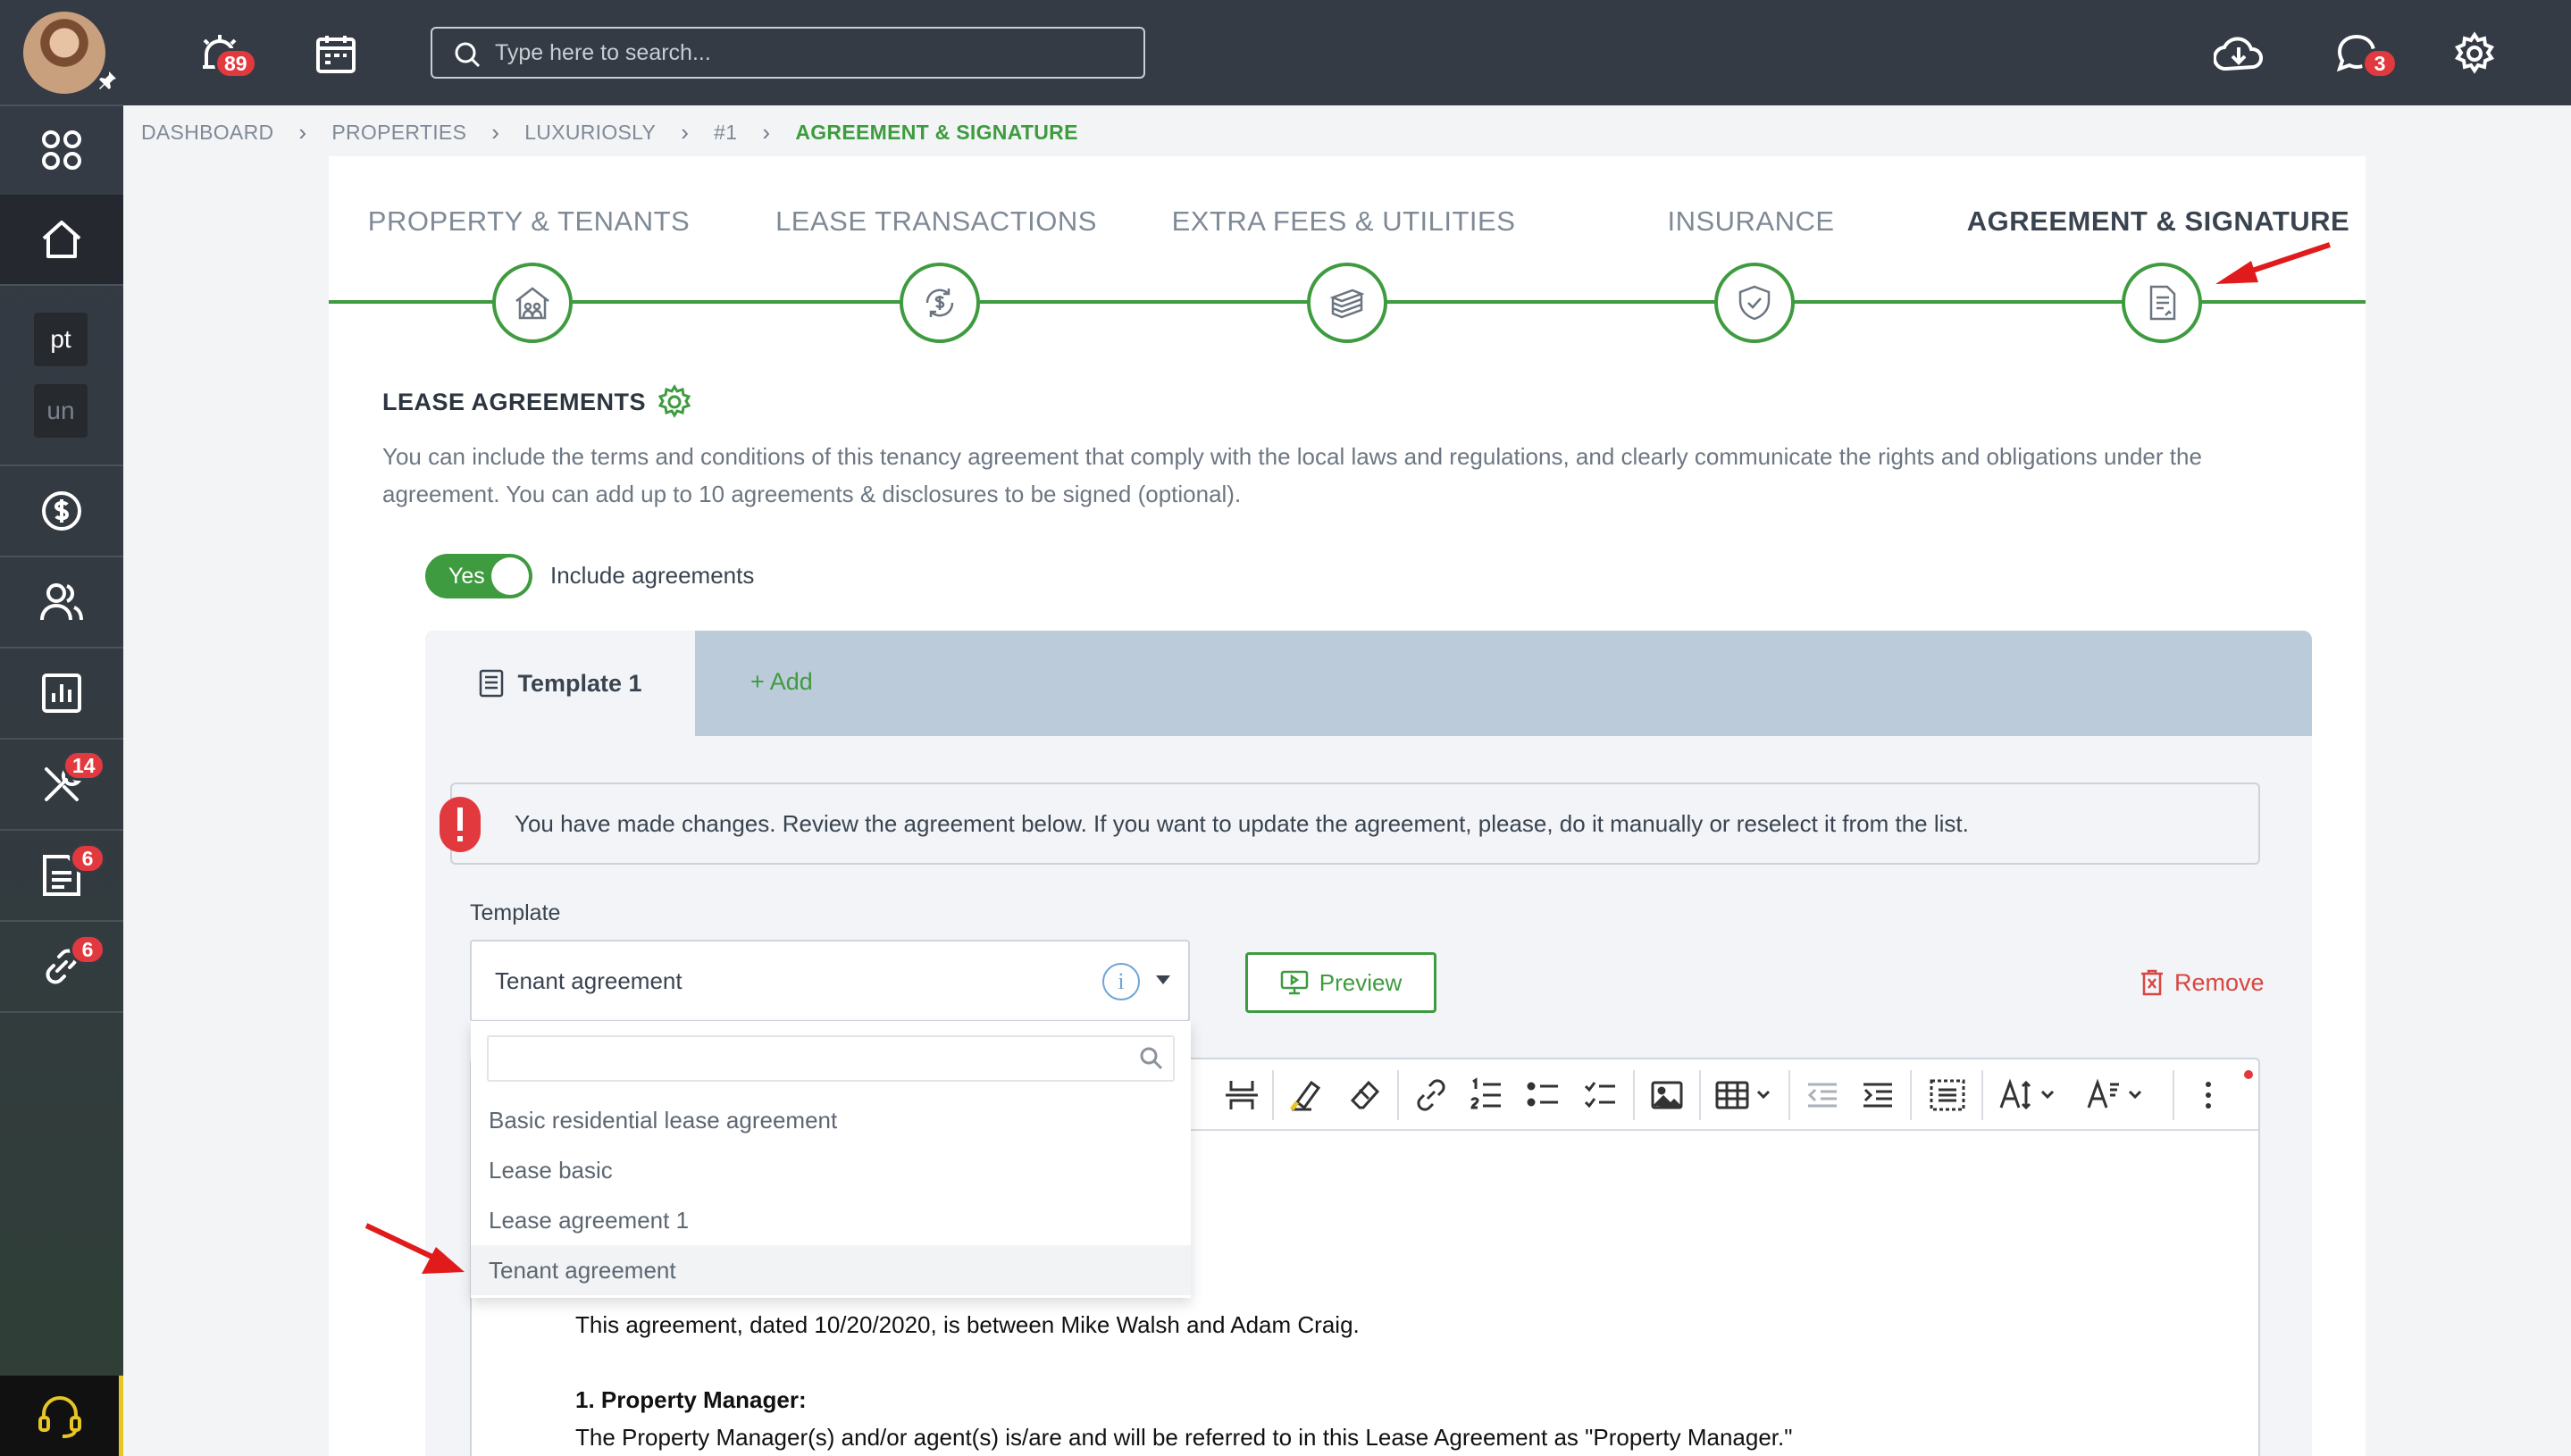 The image size is (2571, 1456). I want to click on toggle-value: Yes, so click(466, 576).